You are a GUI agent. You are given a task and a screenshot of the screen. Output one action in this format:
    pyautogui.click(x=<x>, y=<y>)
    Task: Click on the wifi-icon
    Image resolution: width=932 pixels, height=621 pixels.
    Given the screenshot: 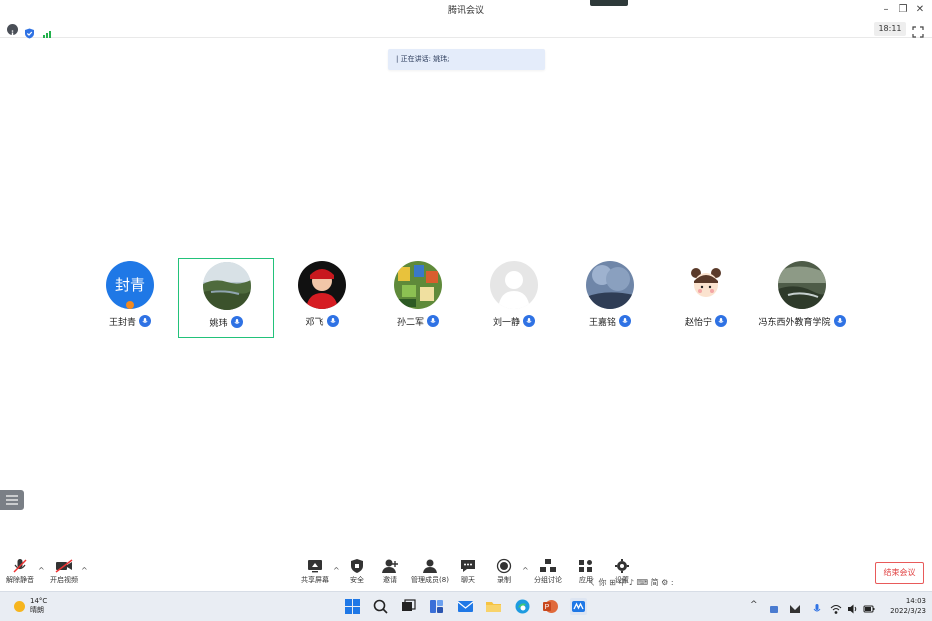 What is the action you would take?
    pyautogui.click(x=836, y=607)
    